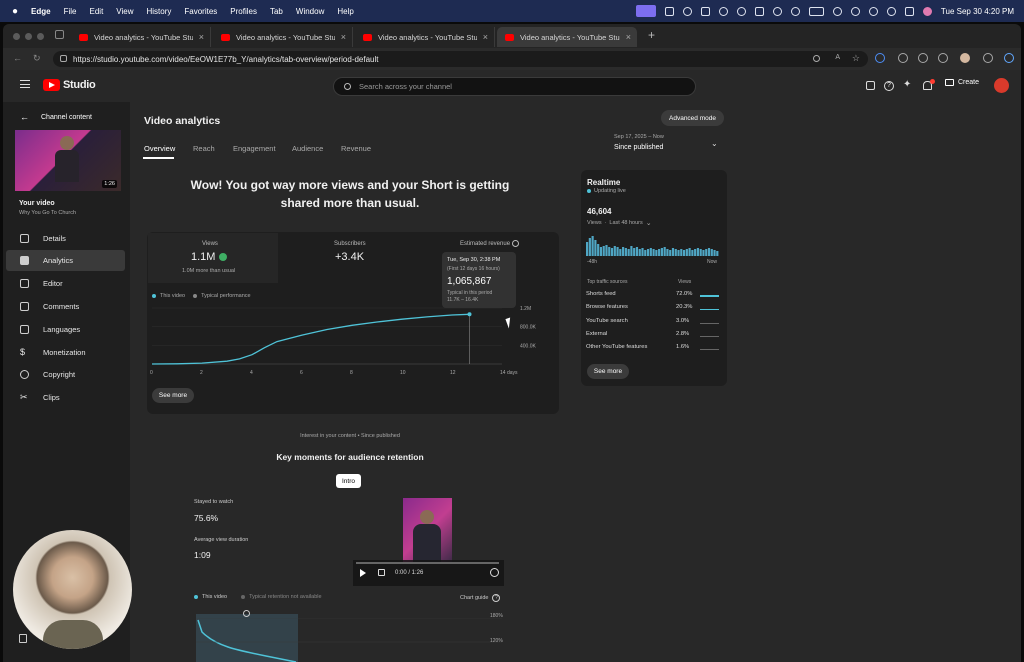  Describe the element at coordinates (159, 148) in the screenshot. I see `tab-overview: Overview` at that location.